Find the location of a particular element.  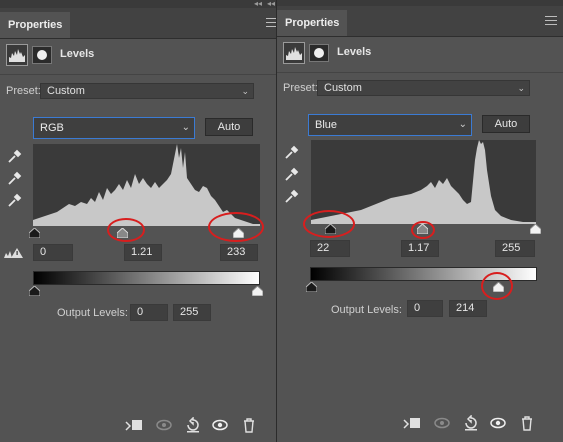

output-white-field: 214 is located at coordinates (468, 308).